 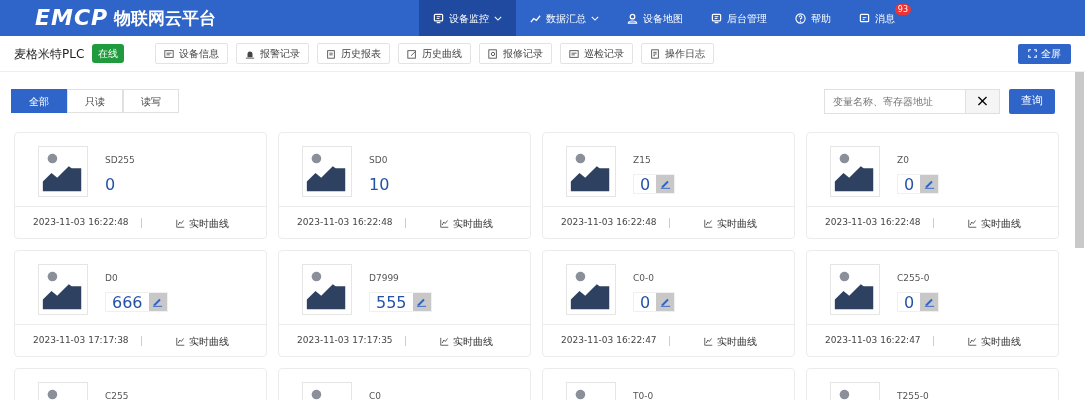 I want to click on count-badge: 93, so click(x=902, y=9).